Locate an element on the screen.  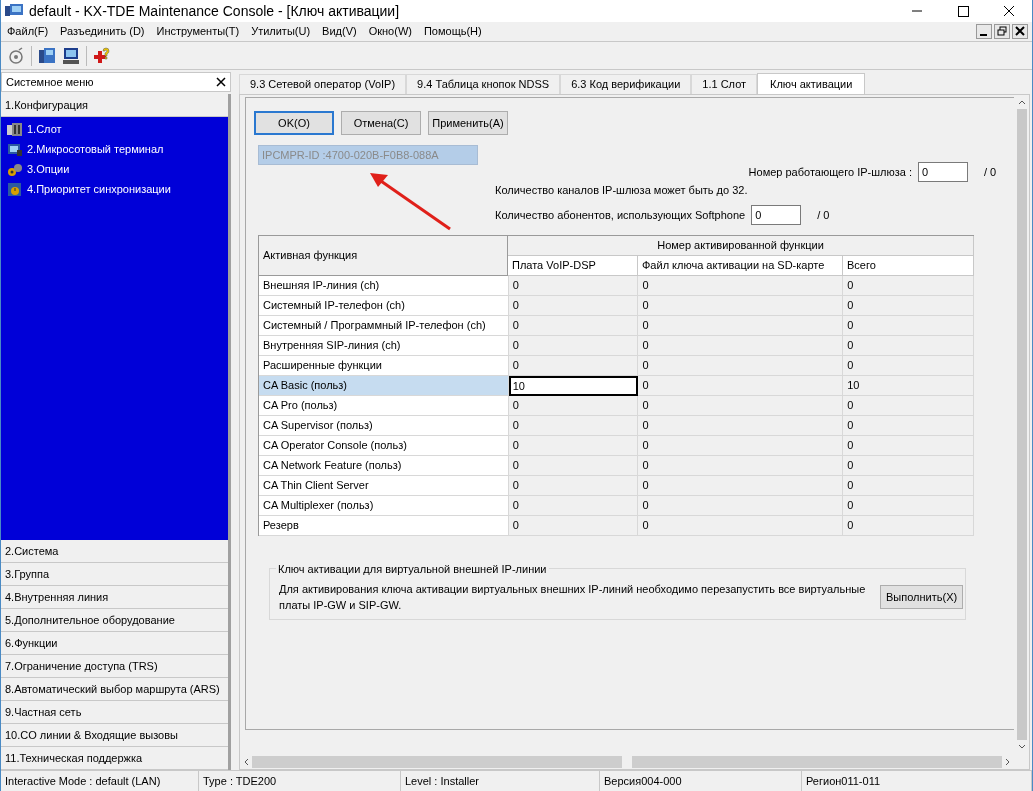
menu-item: Помощь(H) is located at coordinates (452, 31).